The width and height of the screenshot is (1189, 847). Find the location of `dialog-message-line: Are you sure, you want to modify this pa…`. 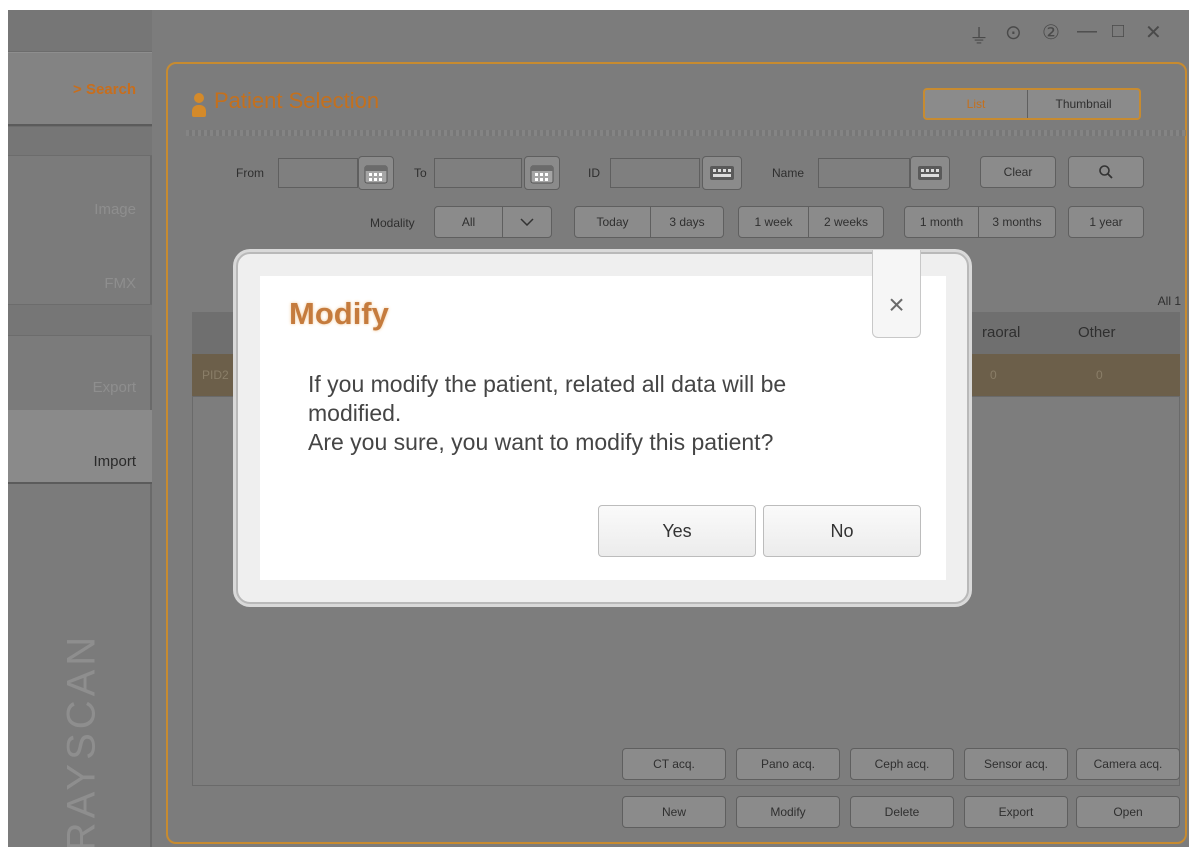

dialog-message-line: Are you sure, you want to modify this pa… is located at coordinates (541, 442).